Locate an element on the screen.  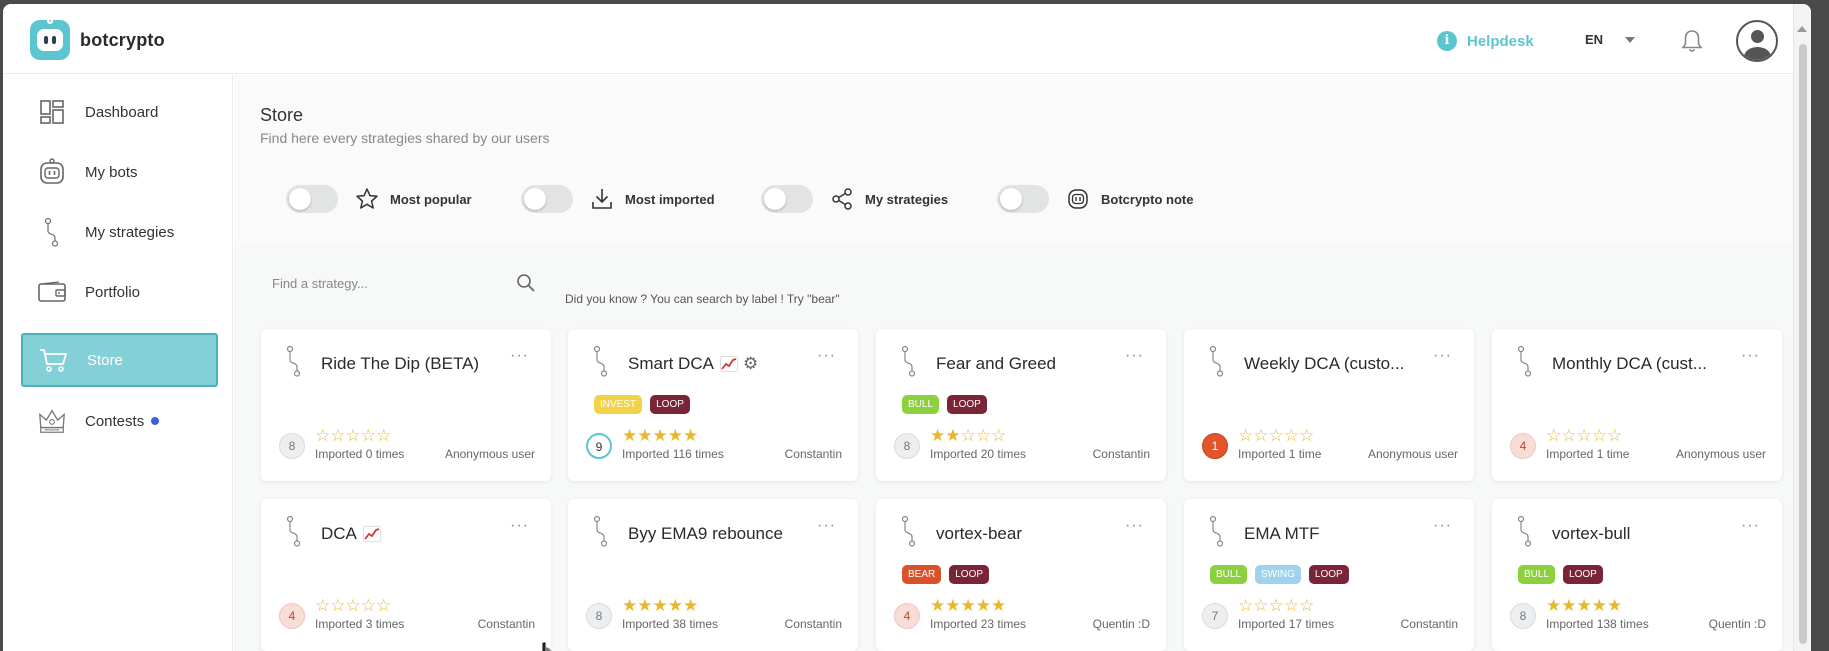
label-list: BULL LOOP is located at coordinates (948, 404).